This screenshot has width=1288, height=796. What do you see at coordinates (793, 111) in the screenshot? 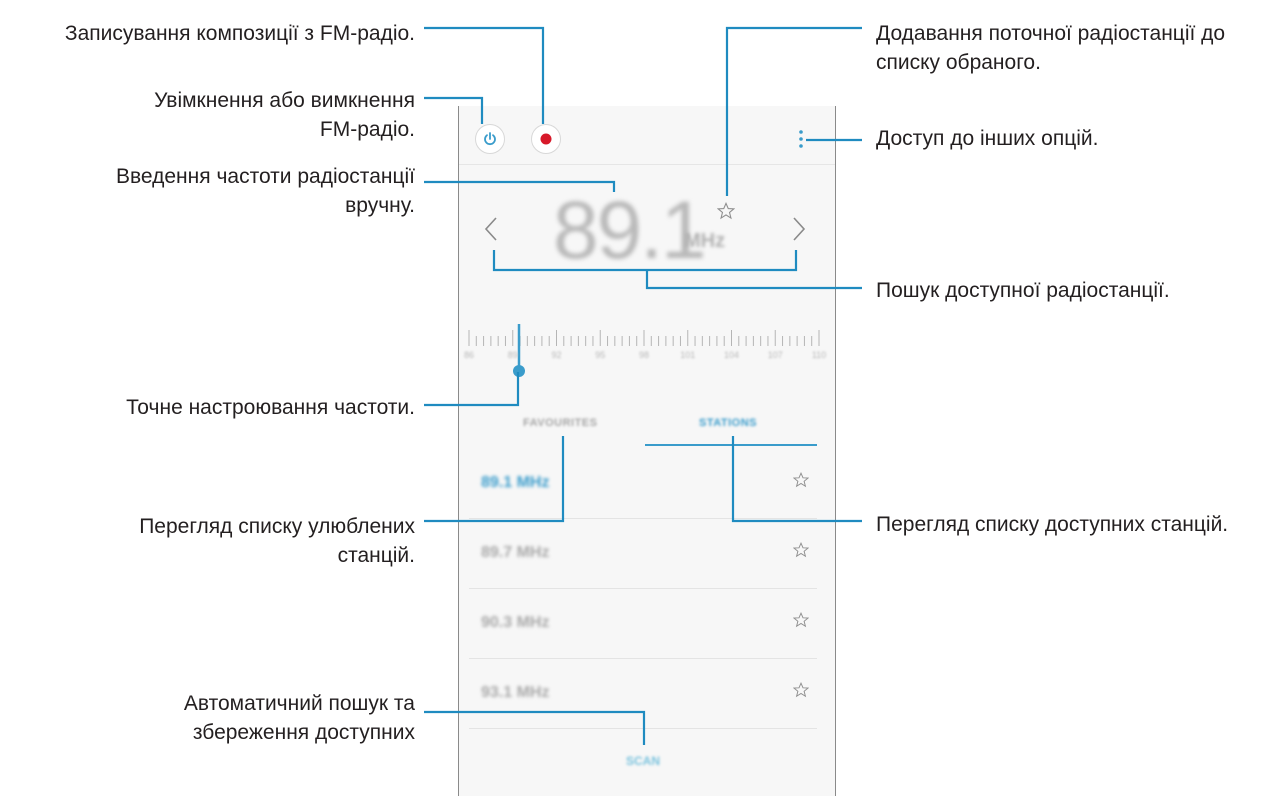
I see `leader-add-favourite` at bounding box center [793, 111].